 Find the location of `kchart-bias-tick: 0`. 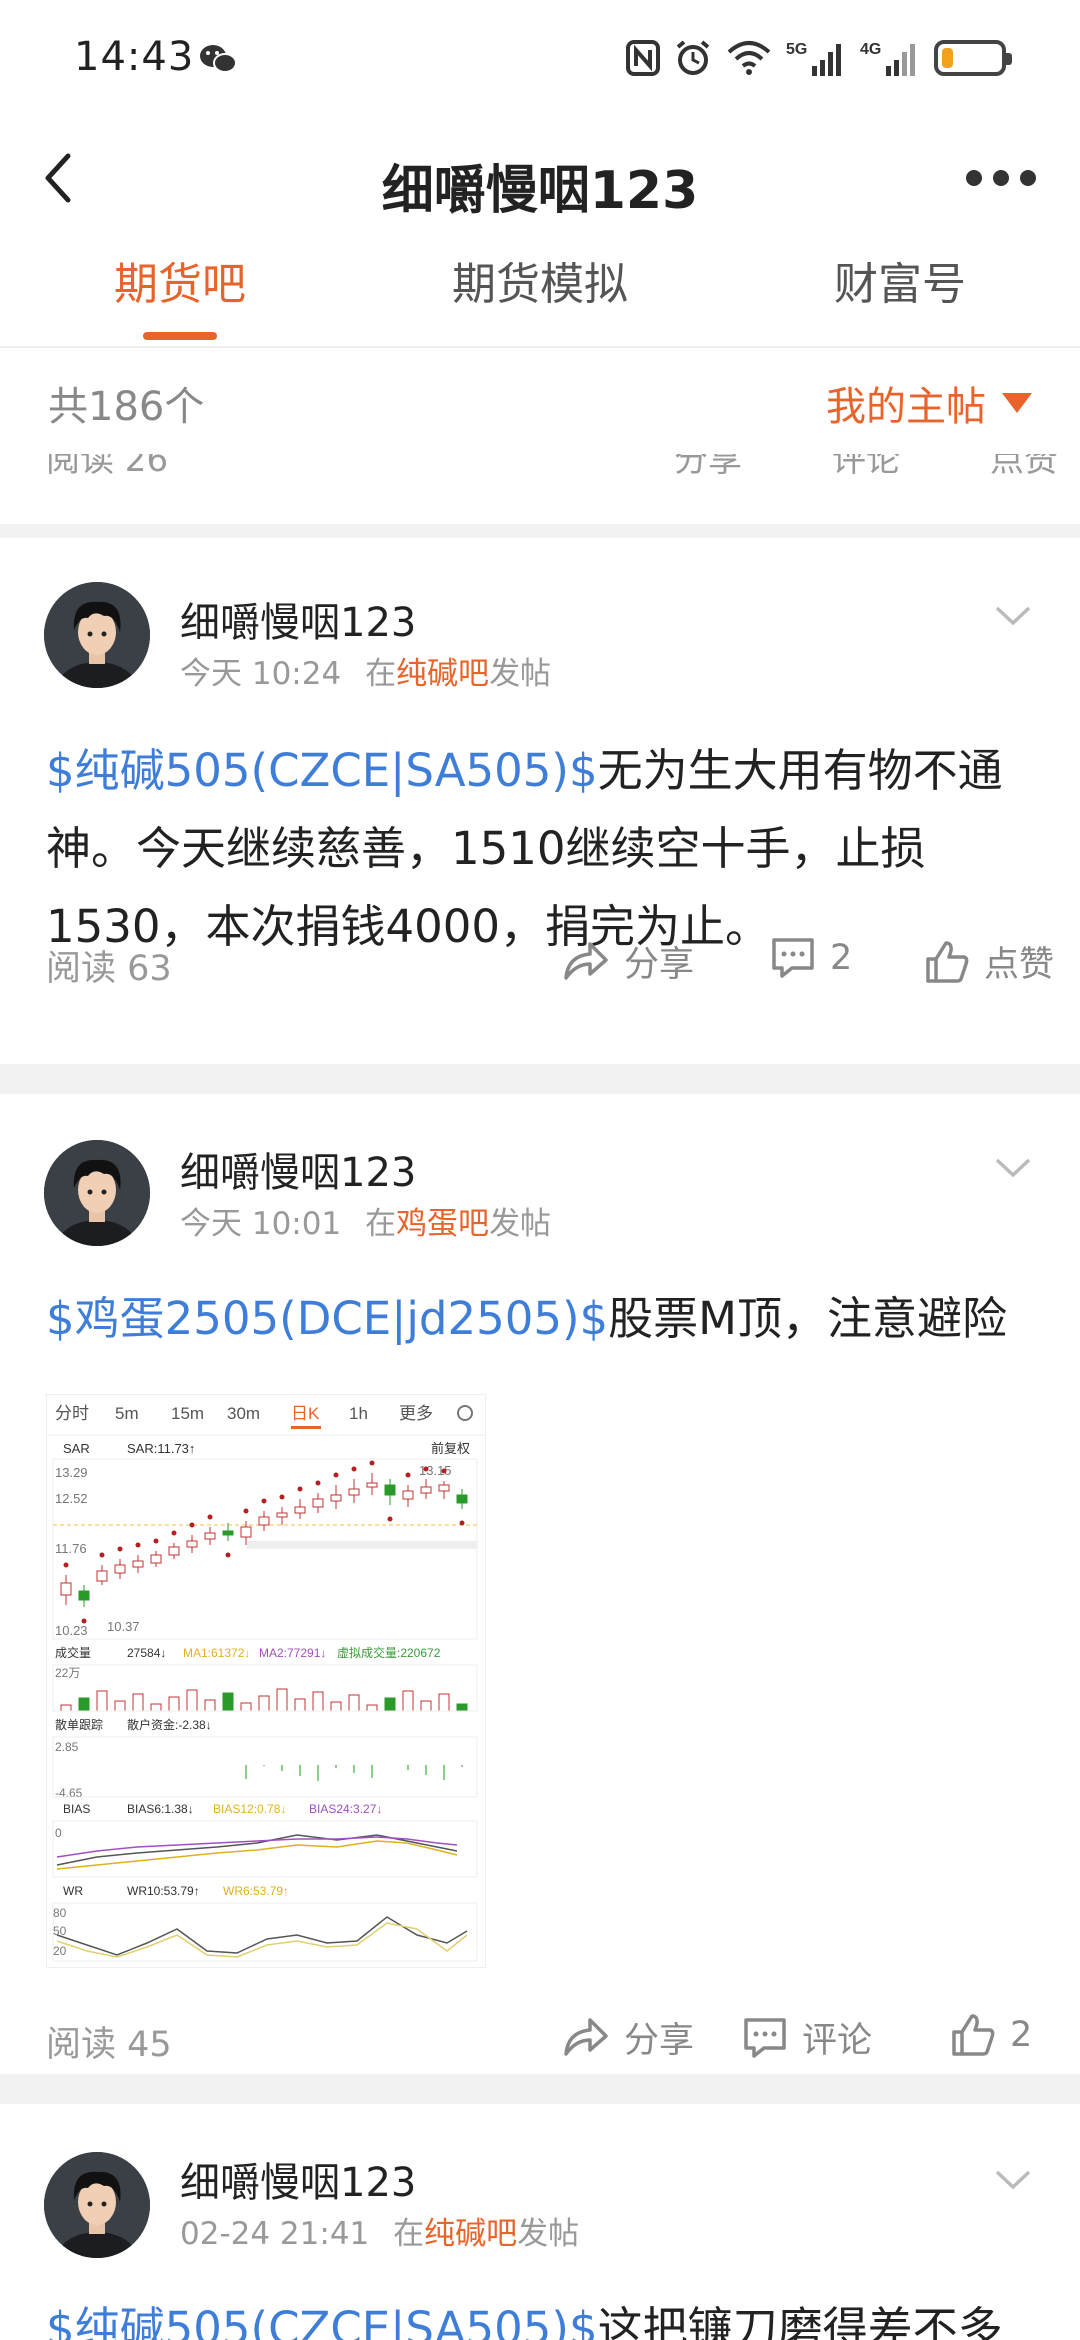

kchart-bias-tick: 0 is located at coordinates (58, 1833).